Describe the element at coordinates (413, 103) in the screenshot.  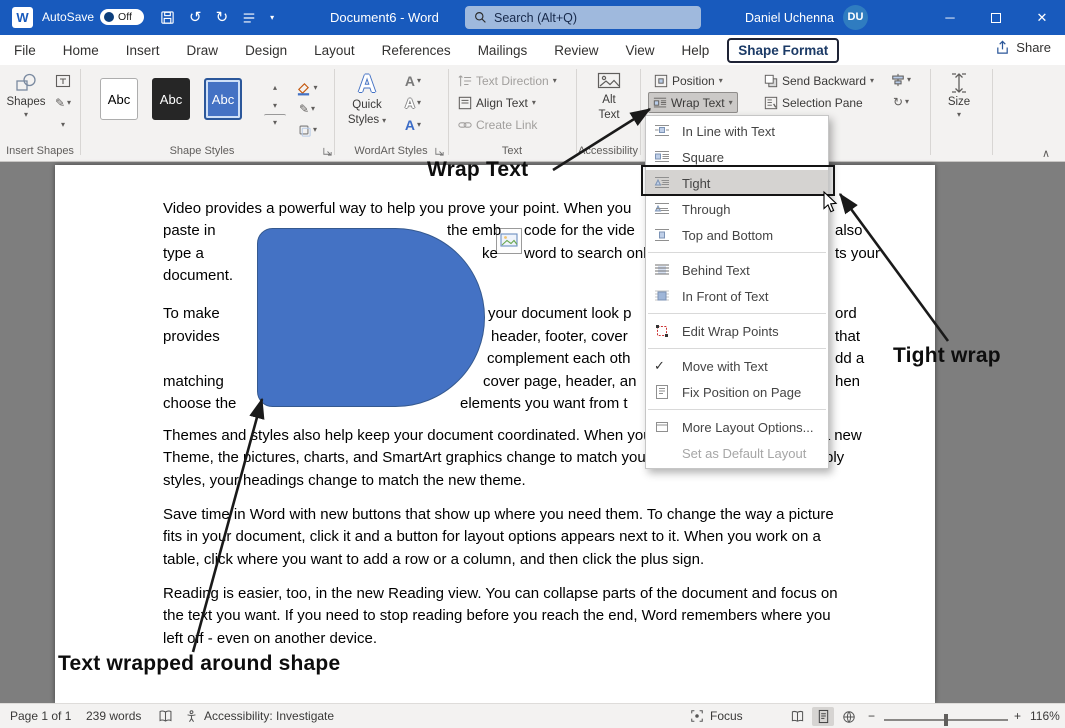
I see `text-outline-button: A ▾` at that location.